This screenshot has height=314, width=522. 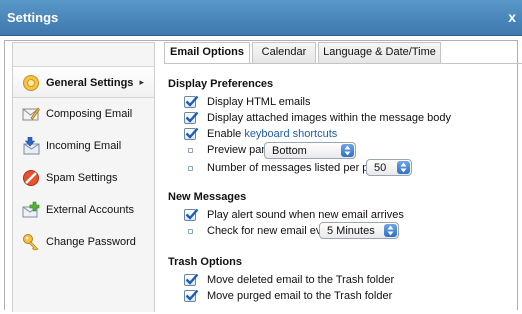 I want to click on sidebar-item-composing-email: Composing Email, so click(x=83, y=114).